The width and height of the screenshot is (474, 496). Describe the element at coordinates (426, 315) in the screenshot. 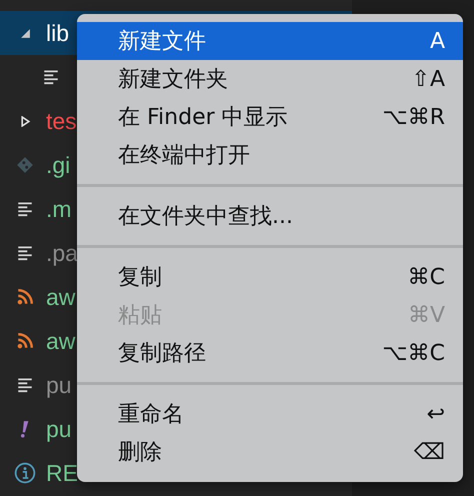

I see `shortcut-text: ⌘V` at that location.